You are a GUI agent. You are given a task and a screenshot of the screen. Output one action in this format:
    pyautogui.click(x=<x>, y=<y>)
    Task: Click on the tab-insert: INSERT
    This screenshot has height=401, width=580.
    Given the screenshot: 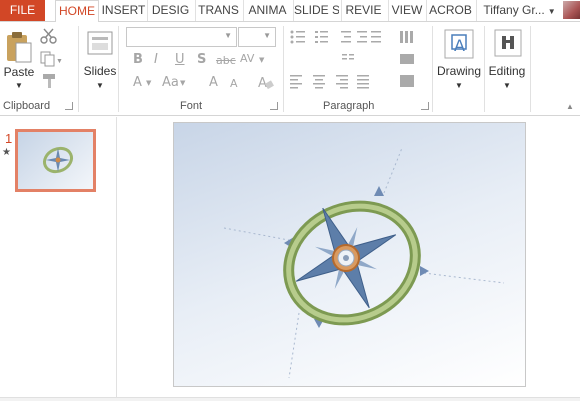 What is the action you would take?
    pyautogui.click(x=123, y=10)
    